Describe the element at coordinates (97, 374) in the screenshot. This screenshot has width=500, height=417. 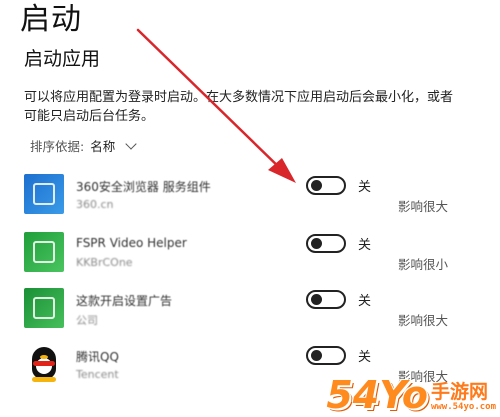
I see `app-publisher: Tencent` at that location.